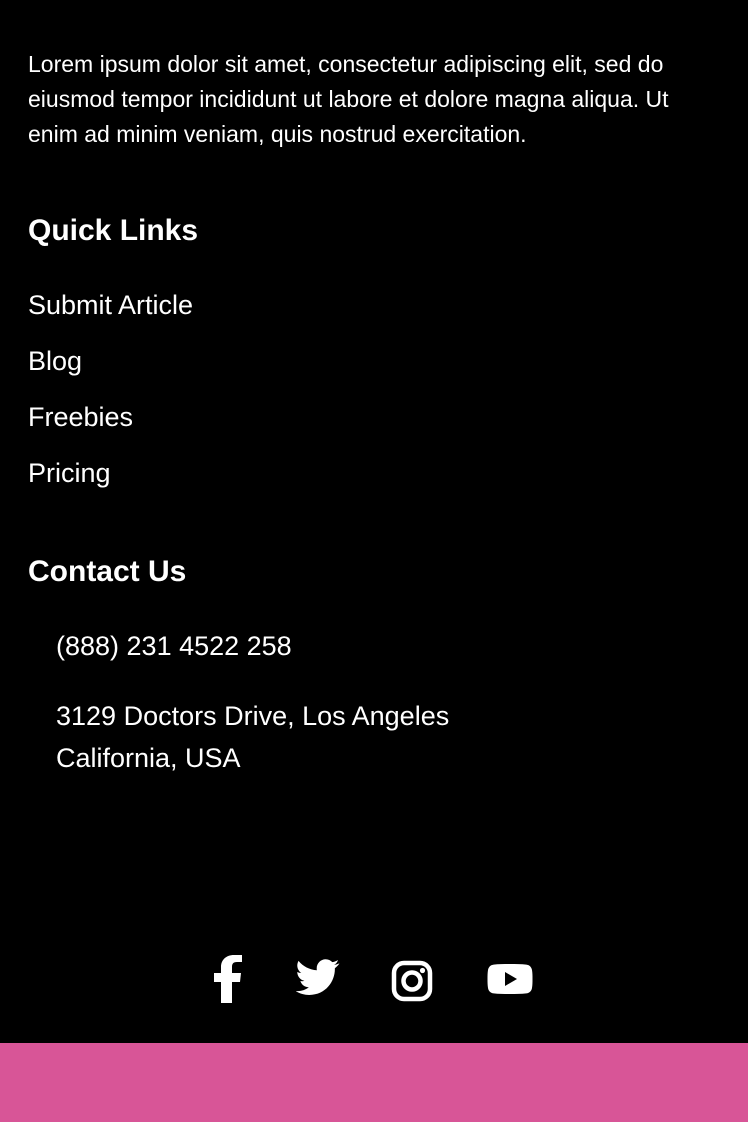  I want to click on quick-link-item: Pricing, so click(110, 481).